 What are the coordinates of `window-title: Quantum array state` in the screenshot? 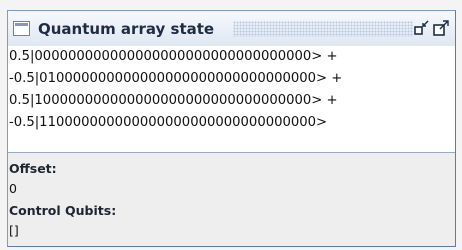 It's located at (126, 29).